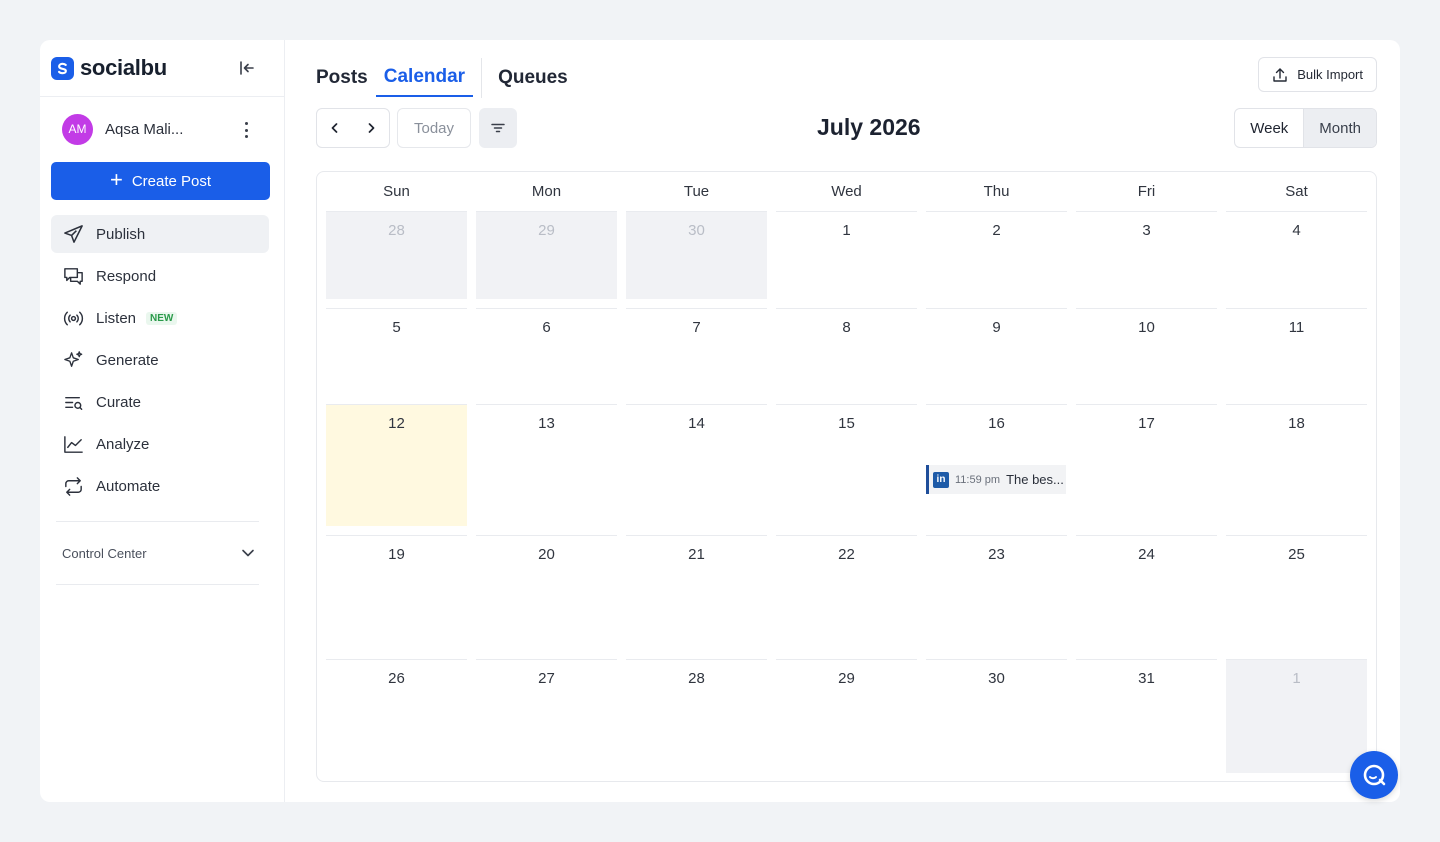 This screenshot has height=842, width=1440. What do you see at coordinates (546, 716) in the screenshot?
I see `calendar-day-cell: 27` at bounding box center [546, 716].